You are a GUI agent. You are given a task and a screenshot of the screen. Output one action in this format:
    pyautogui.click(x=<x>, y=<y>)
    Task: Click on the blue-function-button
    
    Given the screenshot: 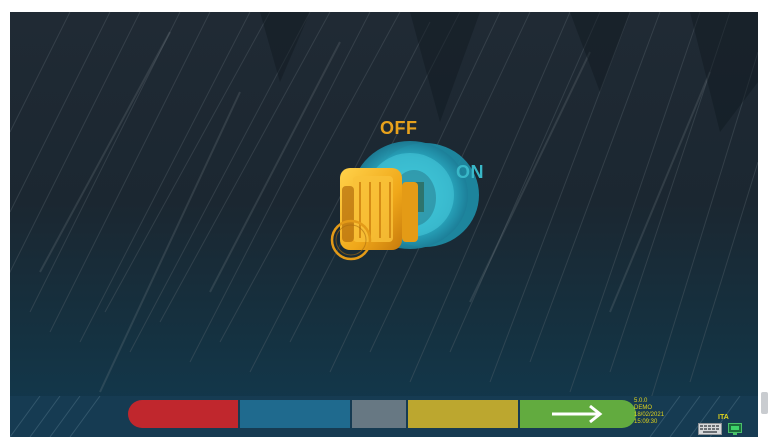 What is the action you would take?
    pyautogui.click(x=295, y=414)
    